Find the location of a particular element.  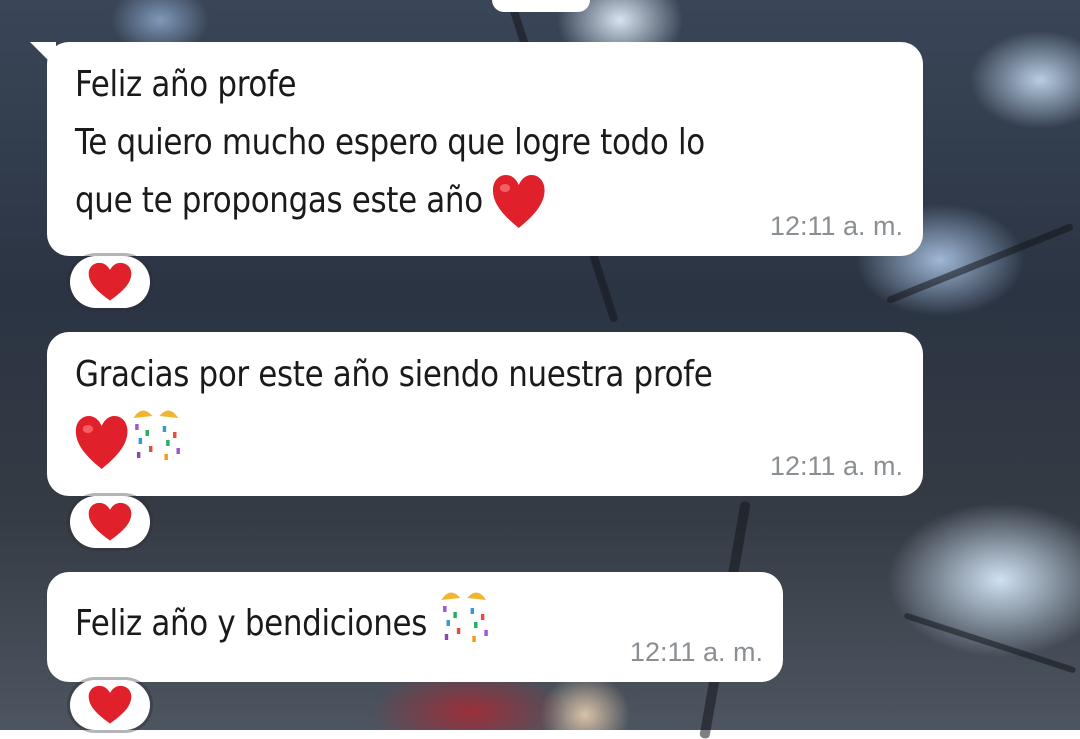

wallpaper-branch is located at coordinates (990, 643).